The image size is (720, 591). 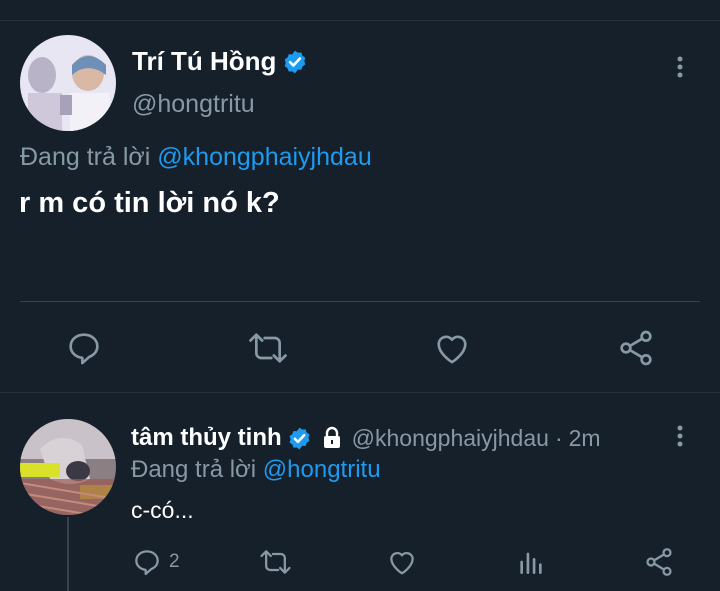 I want to click on lock-icon, so click(x=331, y=437).